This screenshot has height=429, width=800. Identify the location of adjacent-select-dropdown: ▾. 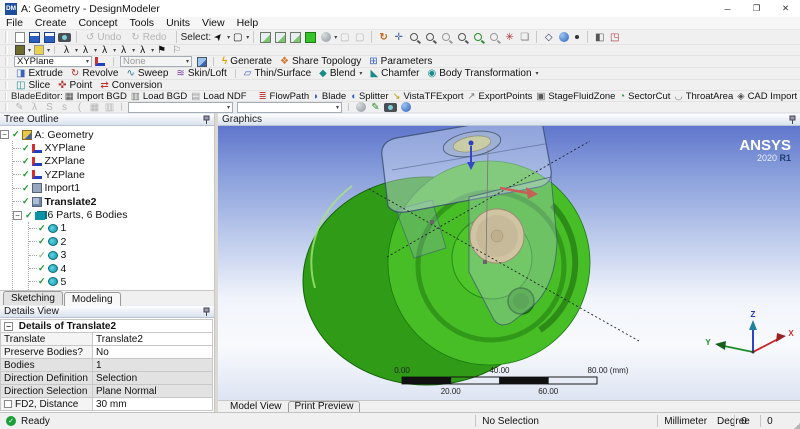
(335, 37).